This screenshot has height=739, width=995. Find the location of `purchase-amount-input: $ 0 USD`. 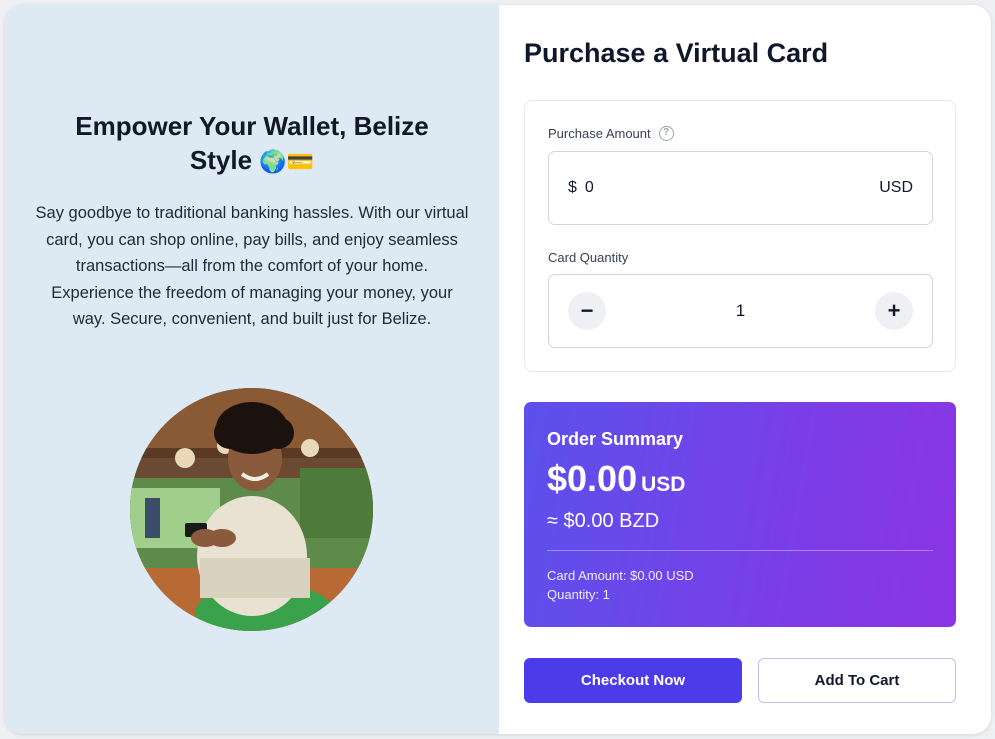

purchase-amount-input: $ 0 USD is located at coordinates (740, 188).